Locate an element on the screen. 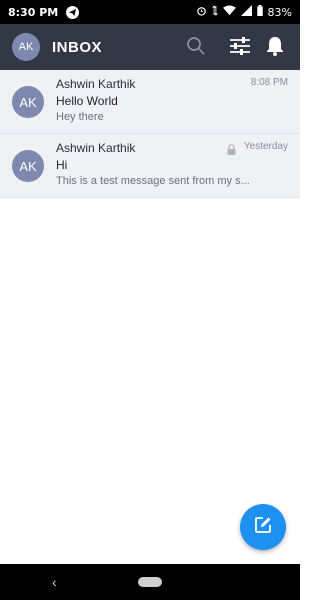 This screenshot has width=320, height=600. battery-icon is located at coordinates (259, 12).